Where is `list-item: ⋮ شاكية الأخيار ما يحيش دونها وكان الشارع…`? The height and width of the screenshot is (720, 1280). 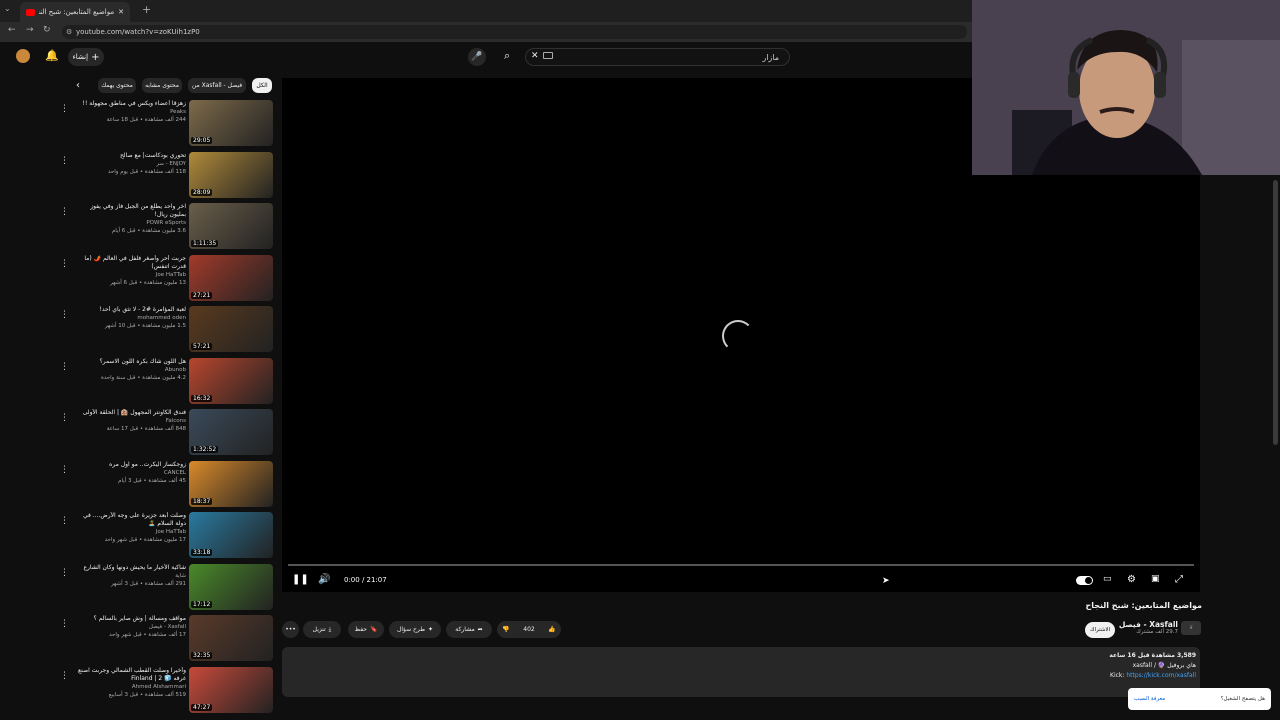
list-item: ⋮ شاكية الأخيار ما يحيش دونها وكان الشارع… is located at coordinates (167, 588).